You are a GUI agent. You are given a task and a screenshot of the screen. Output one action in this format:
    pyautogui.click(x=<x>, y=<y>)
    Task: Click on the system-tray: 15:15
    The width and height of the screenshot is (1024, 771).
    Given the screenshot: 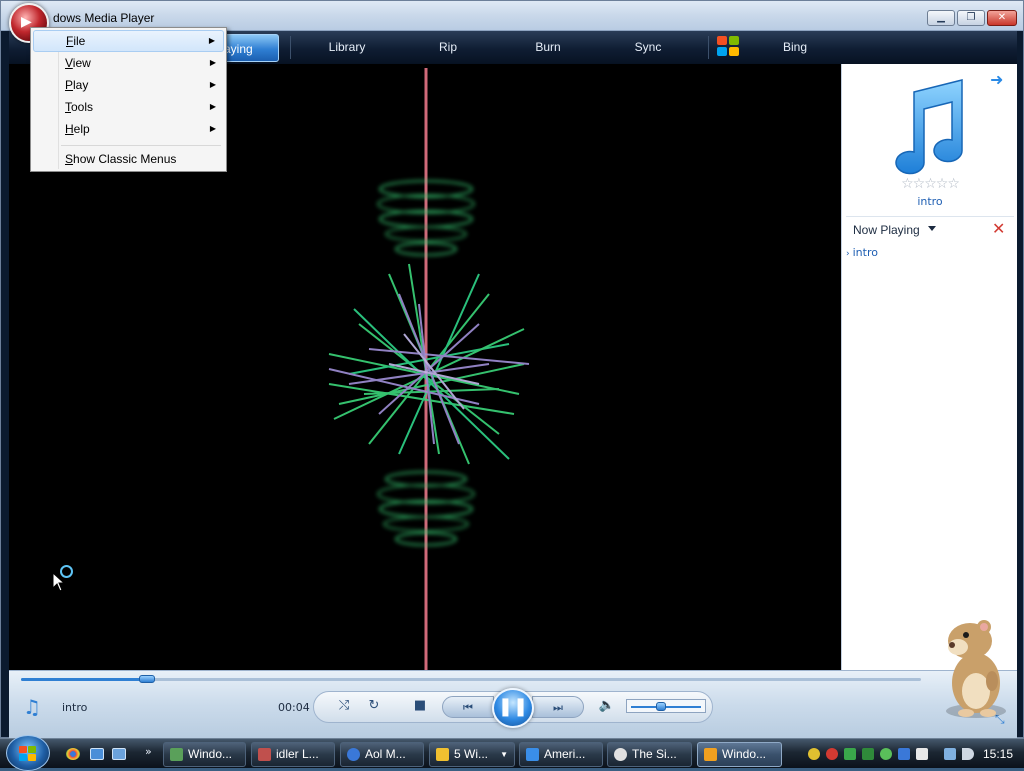 What is the action you would take?
    pyautogui.click(x=912, y=754)
    